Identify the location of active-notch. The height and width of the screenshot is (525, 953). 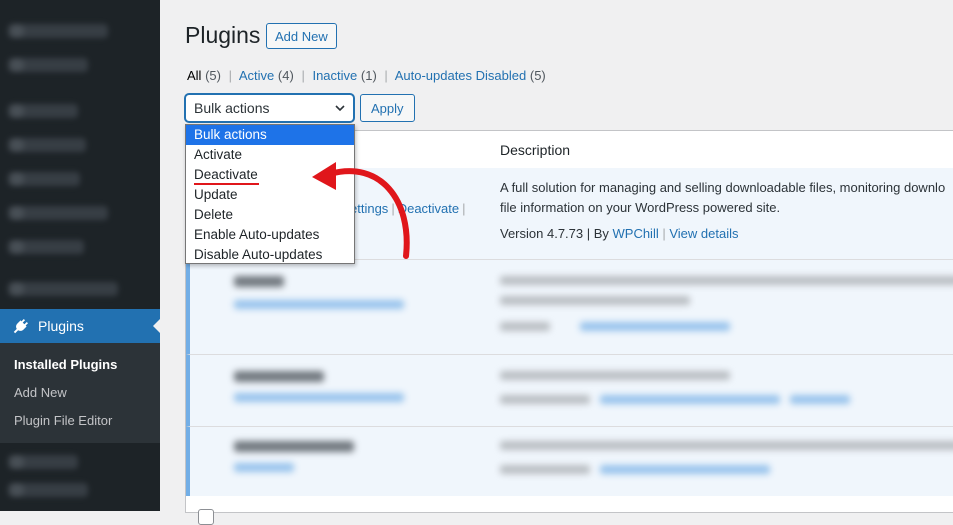
(157, 326).